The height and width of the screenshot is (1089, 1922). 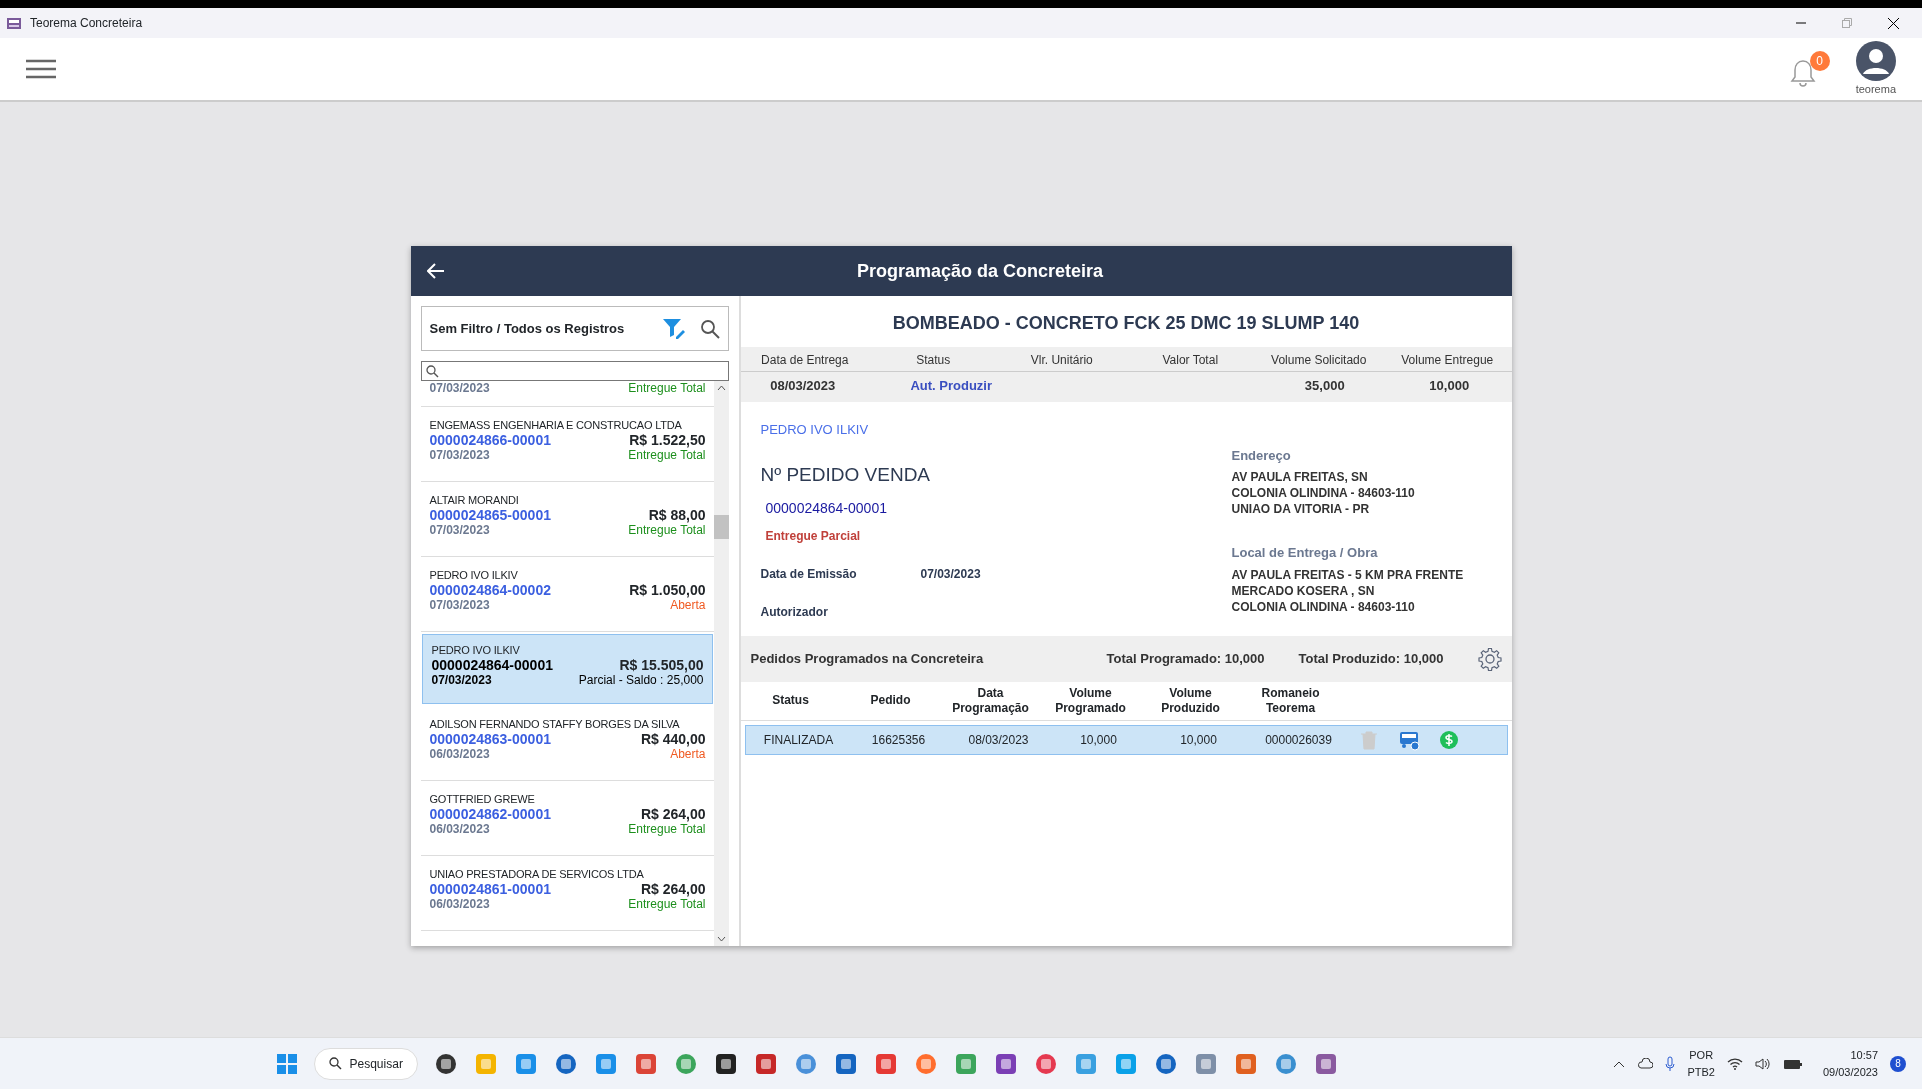 What do you see at coordinates (286, 1063) in the screenshot?
I see `windows-icon` at bounding box center [286, 1063].